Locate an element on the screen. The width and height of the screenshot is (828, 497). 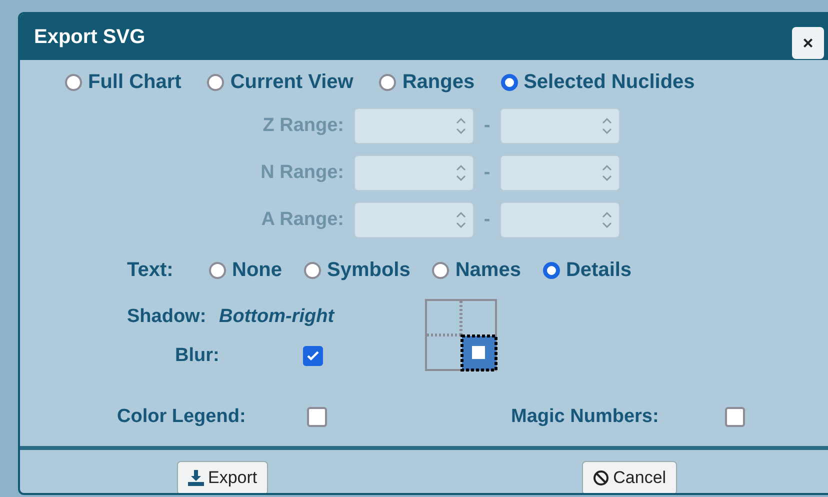
radio-label: Details is located at coordinates (599, 270).